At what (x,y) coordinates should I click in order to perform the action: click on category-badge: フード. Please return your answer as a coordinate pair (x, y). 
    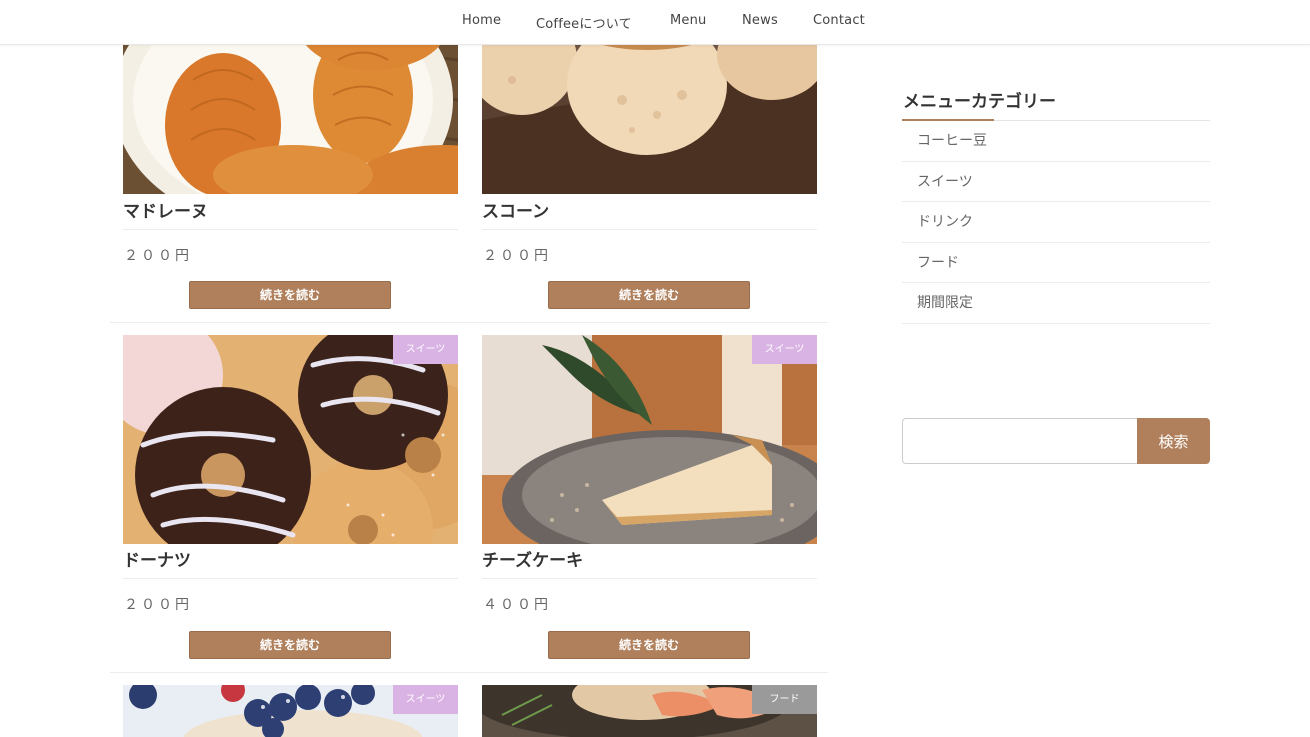
    Looking at the image, I should click on (784, 699).